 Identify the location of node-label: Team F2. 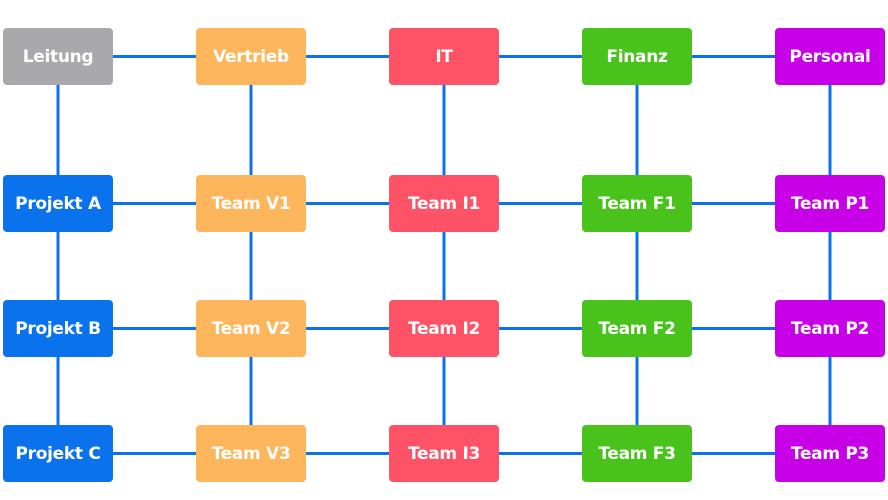
(637, 328).